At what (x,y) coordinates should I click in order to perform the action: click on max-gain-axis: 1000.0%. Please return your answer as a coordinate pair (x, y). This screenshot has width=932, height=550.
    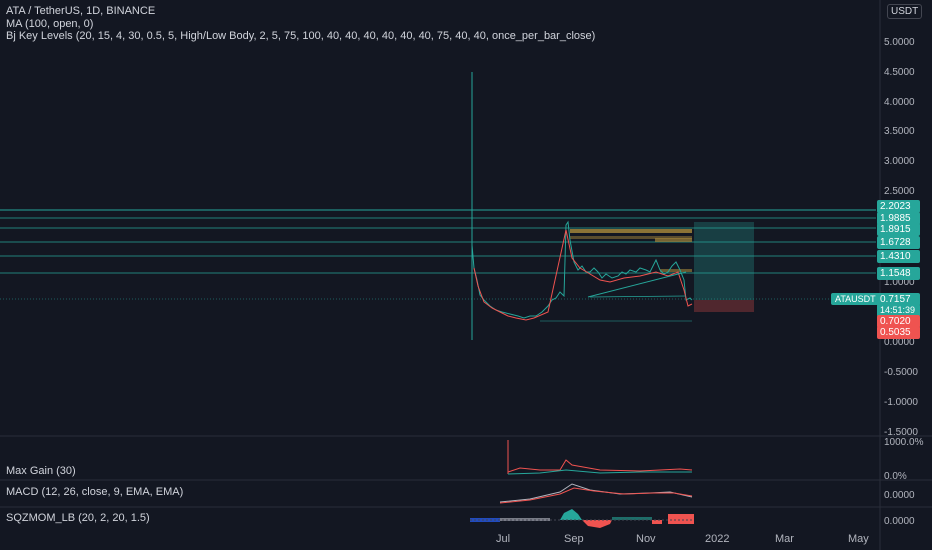
    Looking at the image, I should click on (904, 442).